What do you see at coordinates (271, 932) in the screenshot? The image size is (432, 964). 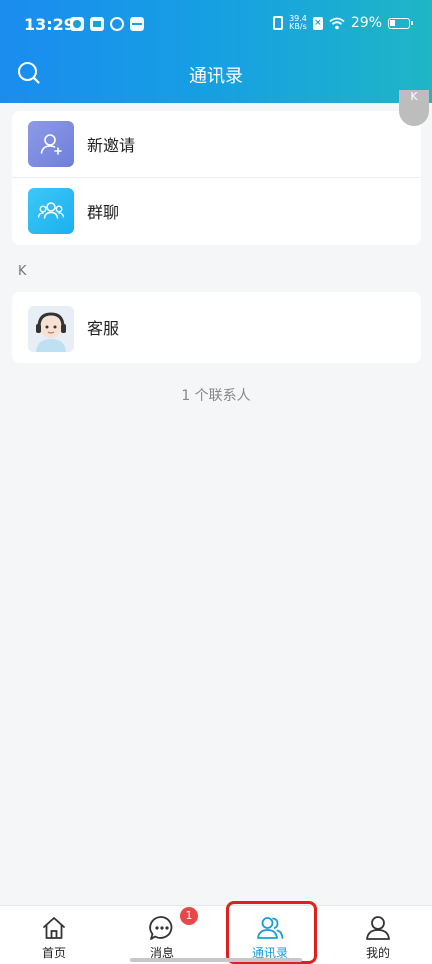 I see `highlight-box` at bounding box center [271, 932].